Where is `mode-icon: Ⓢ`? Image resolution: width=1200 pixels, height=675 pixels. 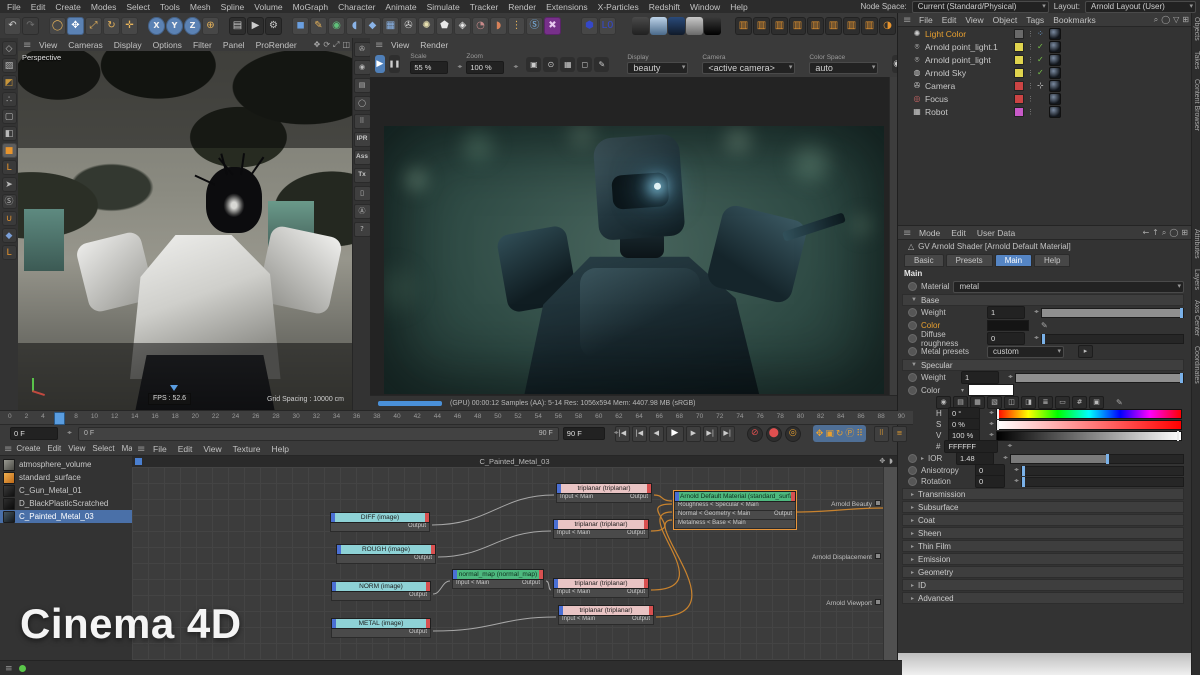
mode-icon: Ⓢ is located at coordinates (9, 201).